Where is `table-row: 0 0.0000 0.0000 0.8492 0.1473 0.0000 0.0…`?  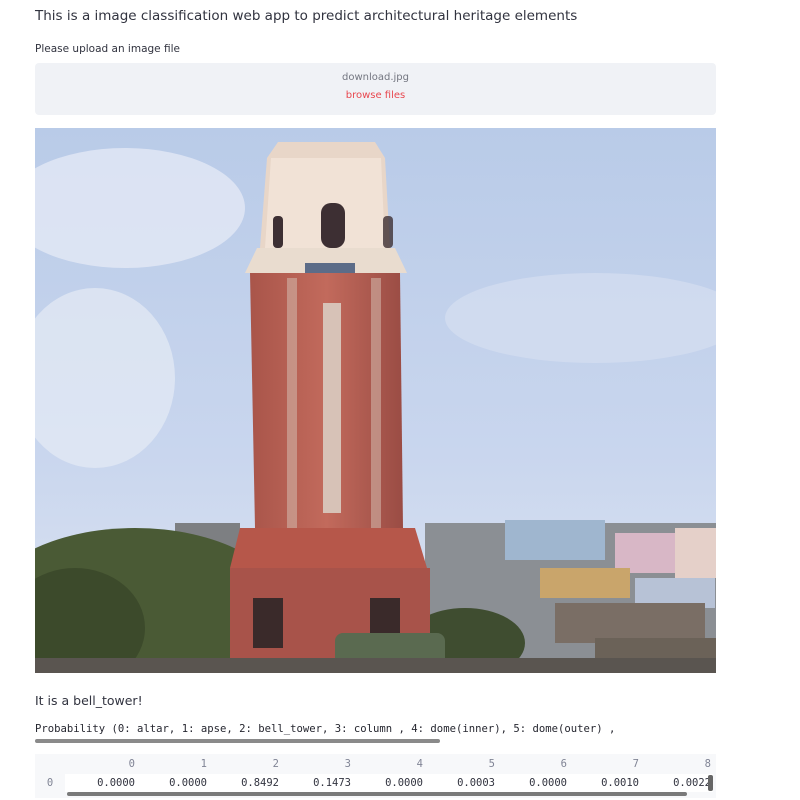 table-row: 0 0.0000 0.0000 0.8492 0.1473 0.0000 0.0… is located at coordinates (374, 783).